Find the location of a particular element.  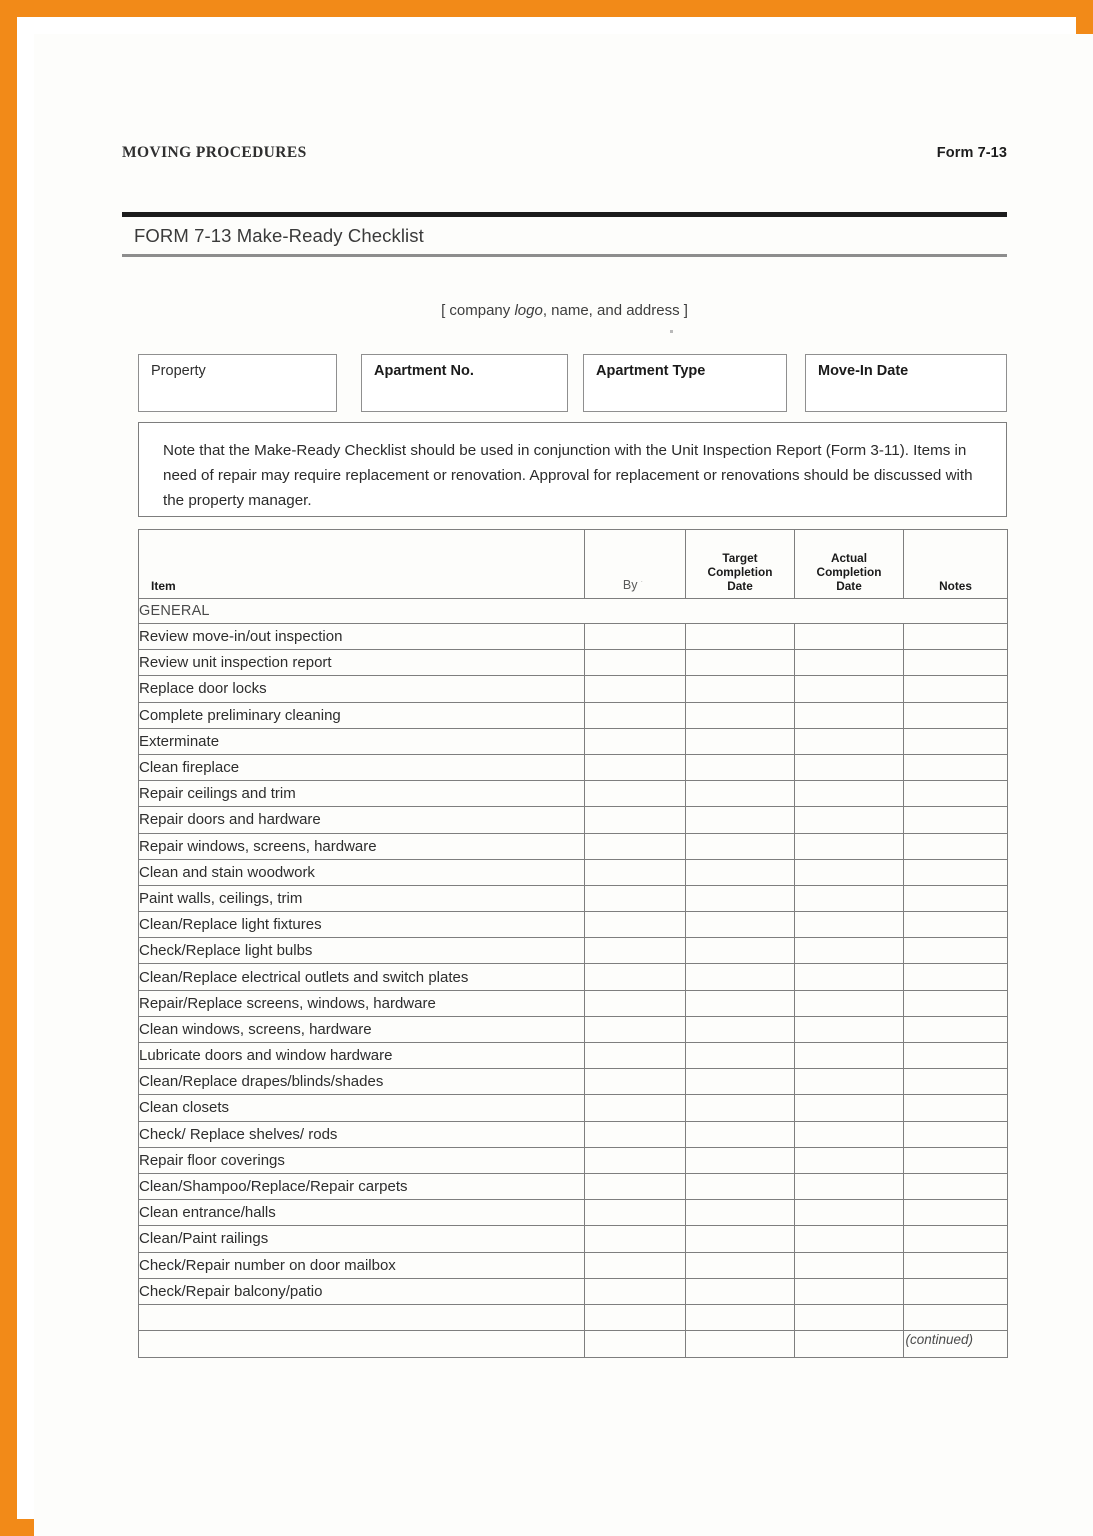

field-move-in-date: Move-In Date is located at coordinates (906, 383).